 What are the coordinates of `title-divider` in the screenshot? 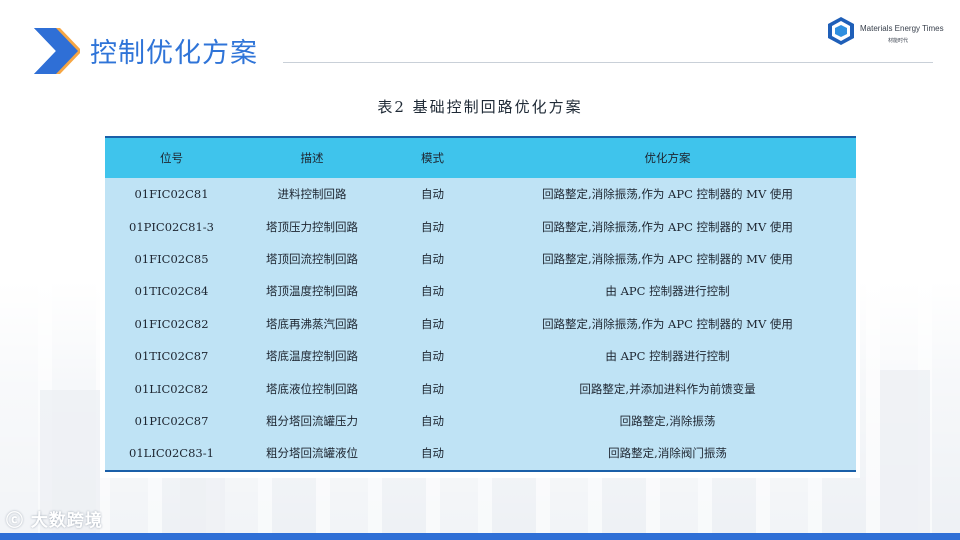 It's located at (608, 62).